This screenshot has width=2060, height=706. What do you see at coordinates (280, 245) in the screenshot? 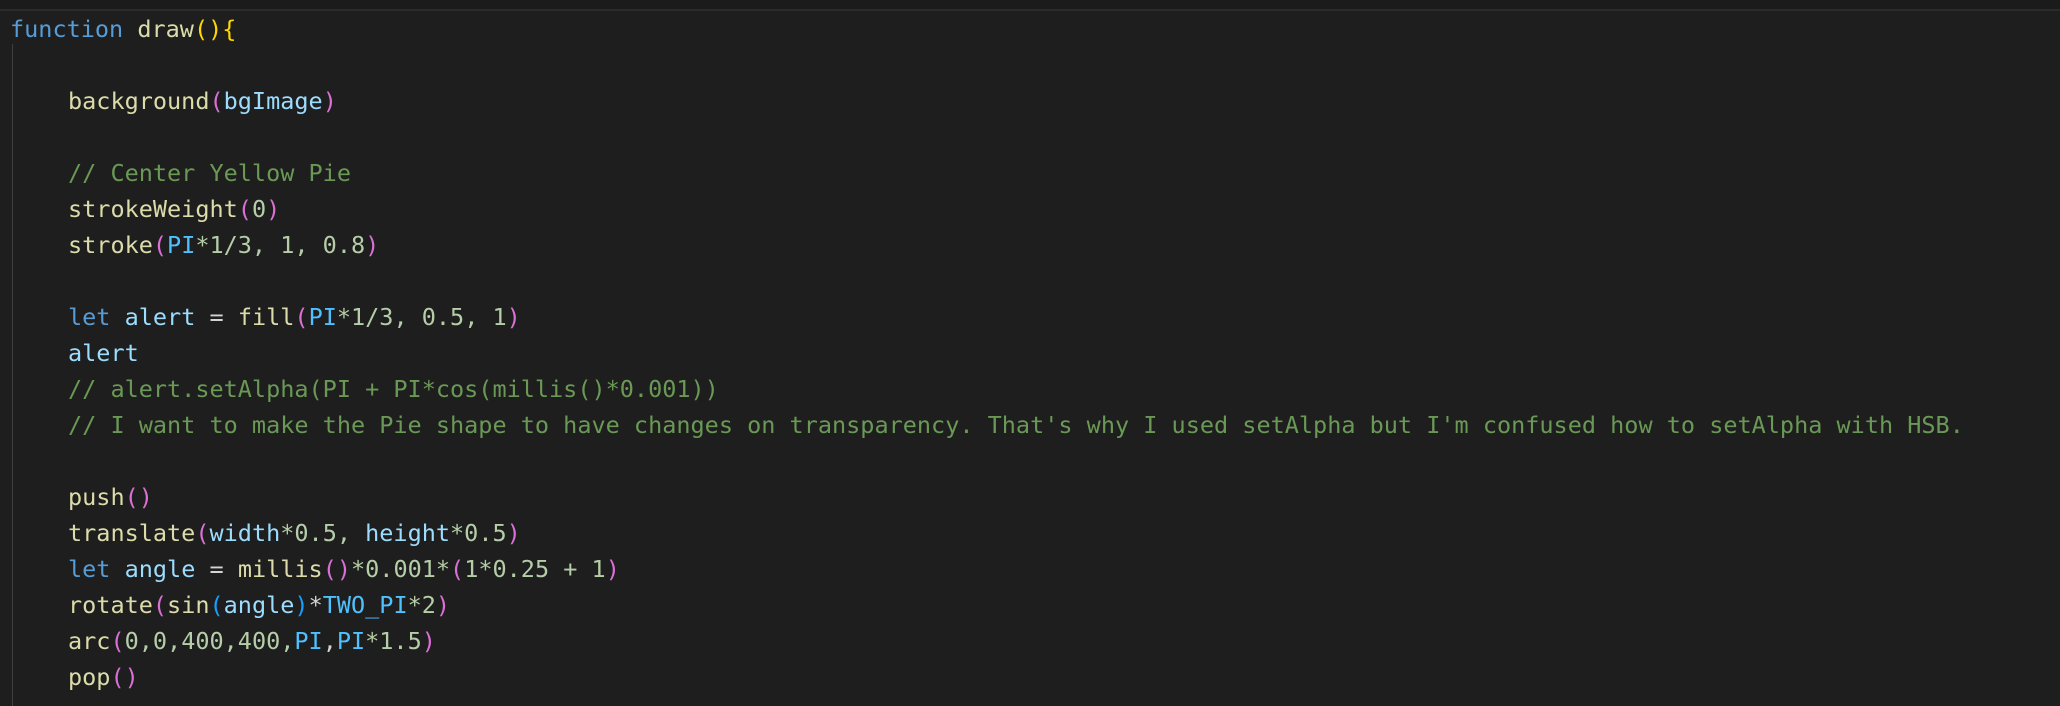
I see `args-rest: *1/3, 1, 0.8` at bounding box center [280, 245].